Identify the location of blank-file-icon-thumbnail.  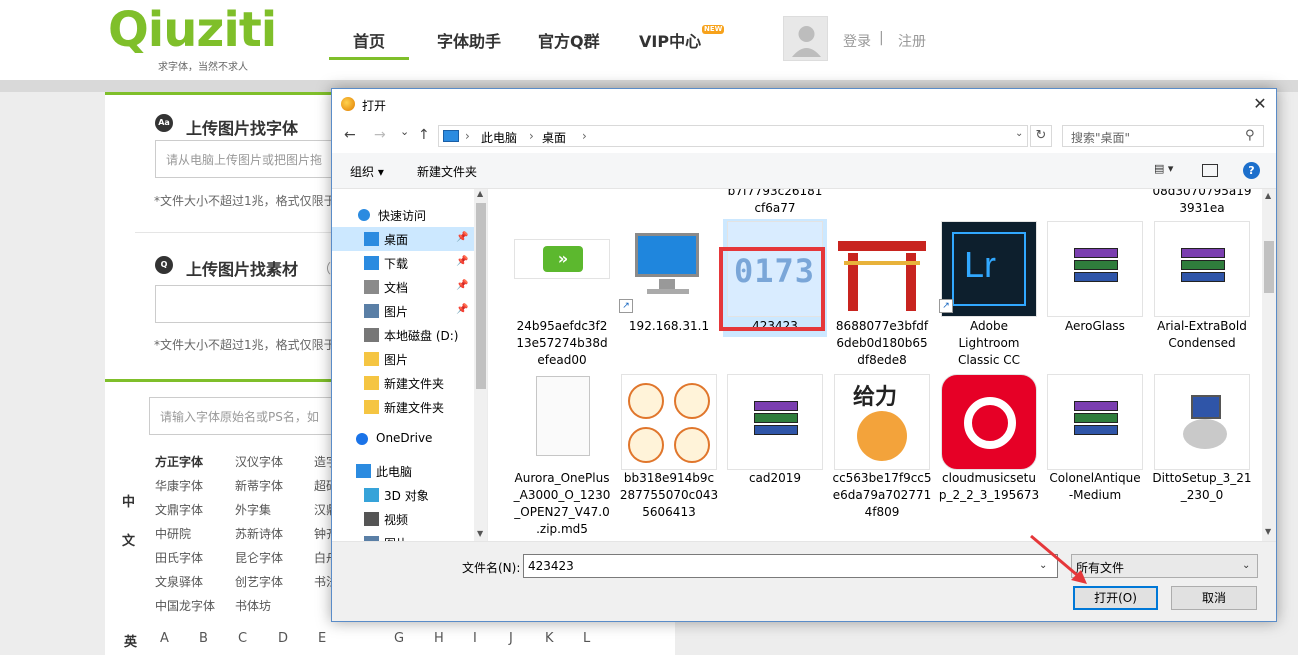
(562, 422).